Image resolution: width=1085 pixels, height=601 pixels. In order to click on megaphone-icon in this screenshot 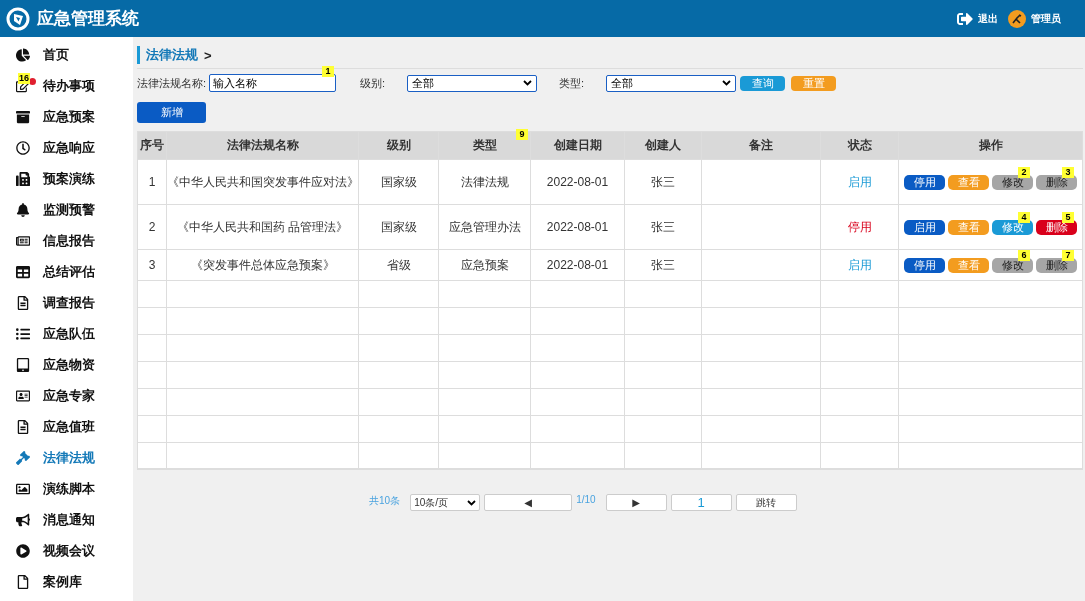, I will do `click(23, 519)`.